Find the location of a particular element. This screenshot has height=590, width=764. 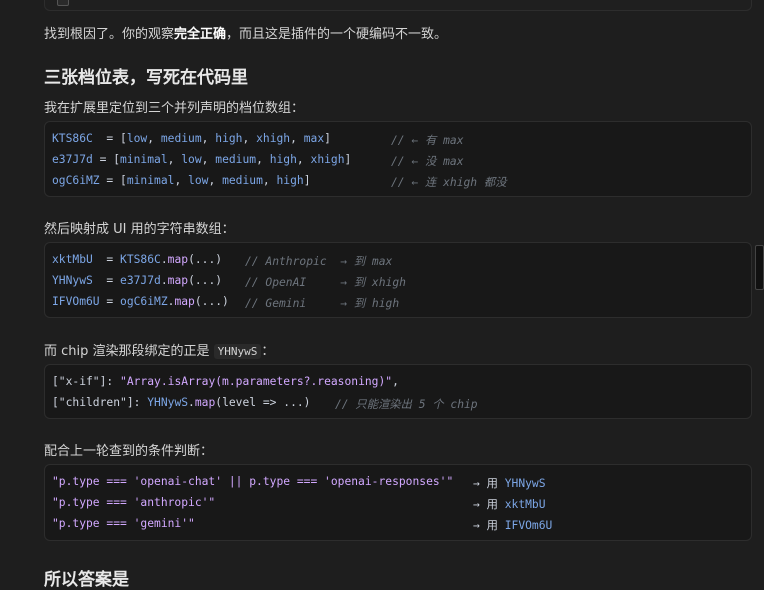

code-line: xktMbU = KTS86C.map(...) is located at coordinates (137, 259).